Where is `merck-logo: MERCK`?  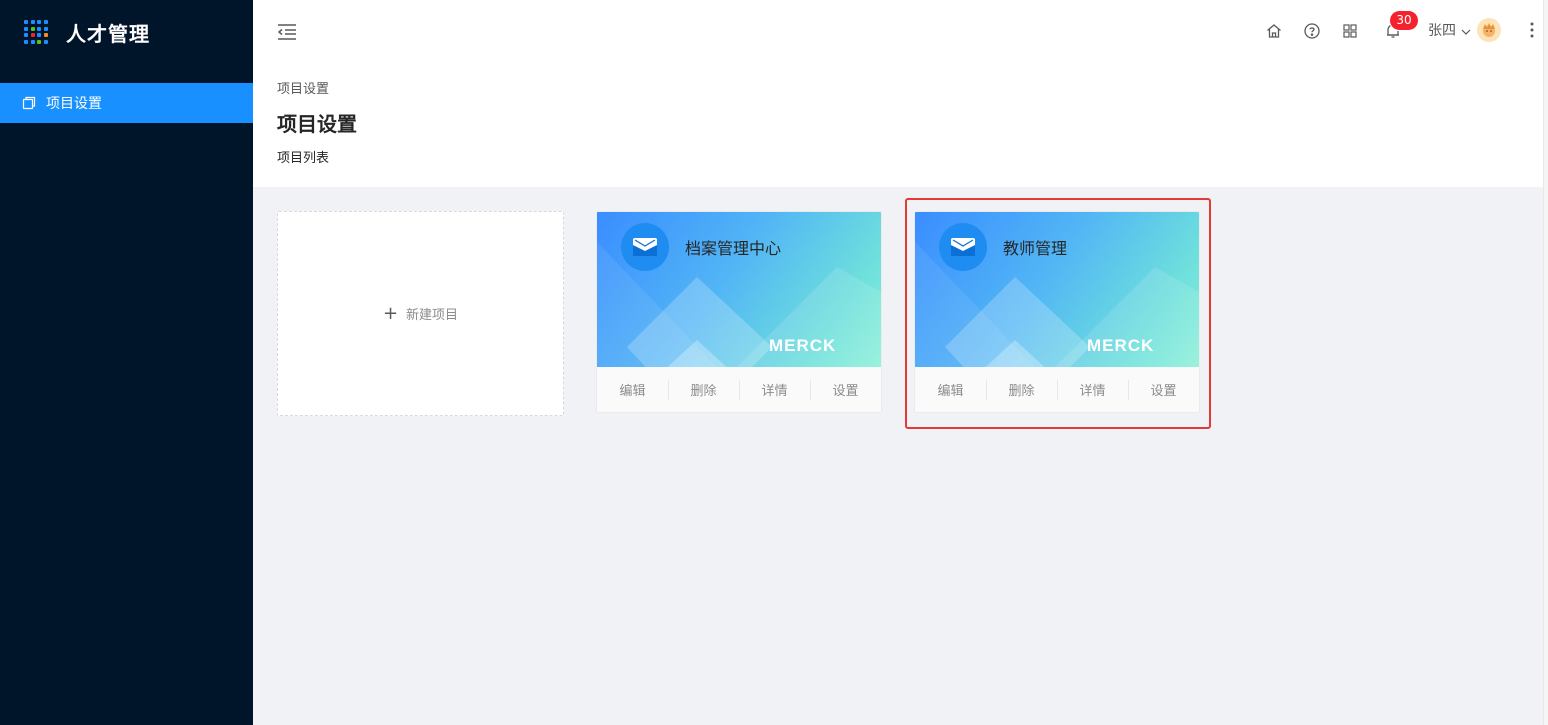 merck-logo: MERCK is located at coordinates (802, 345).